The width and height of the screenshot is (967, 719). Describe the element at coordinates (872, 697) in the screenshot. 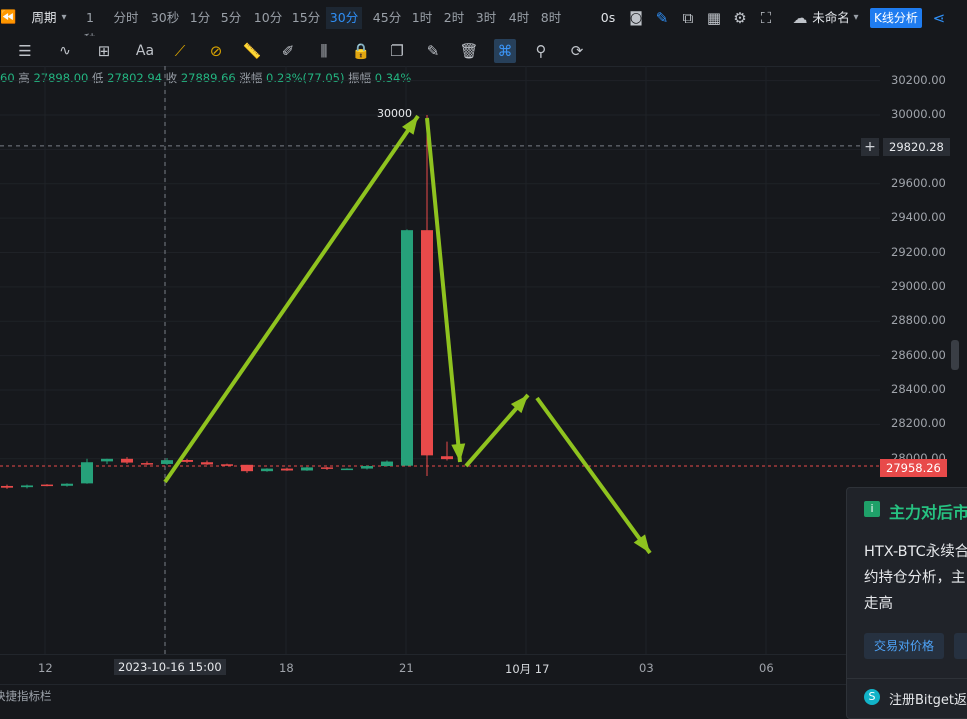

I see `bitget-logo-icon: S` at that location.